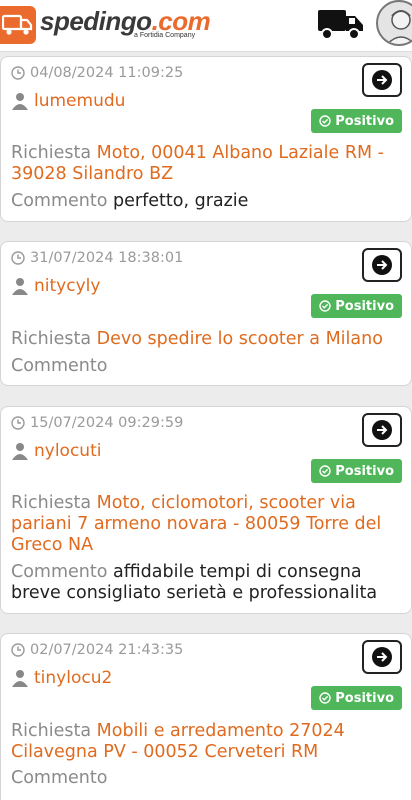 Image resolution: width=412 pixels, height=800 pixels. Describe the element at coordinates (130, 201) in the screenshot. I see `review-comment: Commento perfetto, grazie` at that location.